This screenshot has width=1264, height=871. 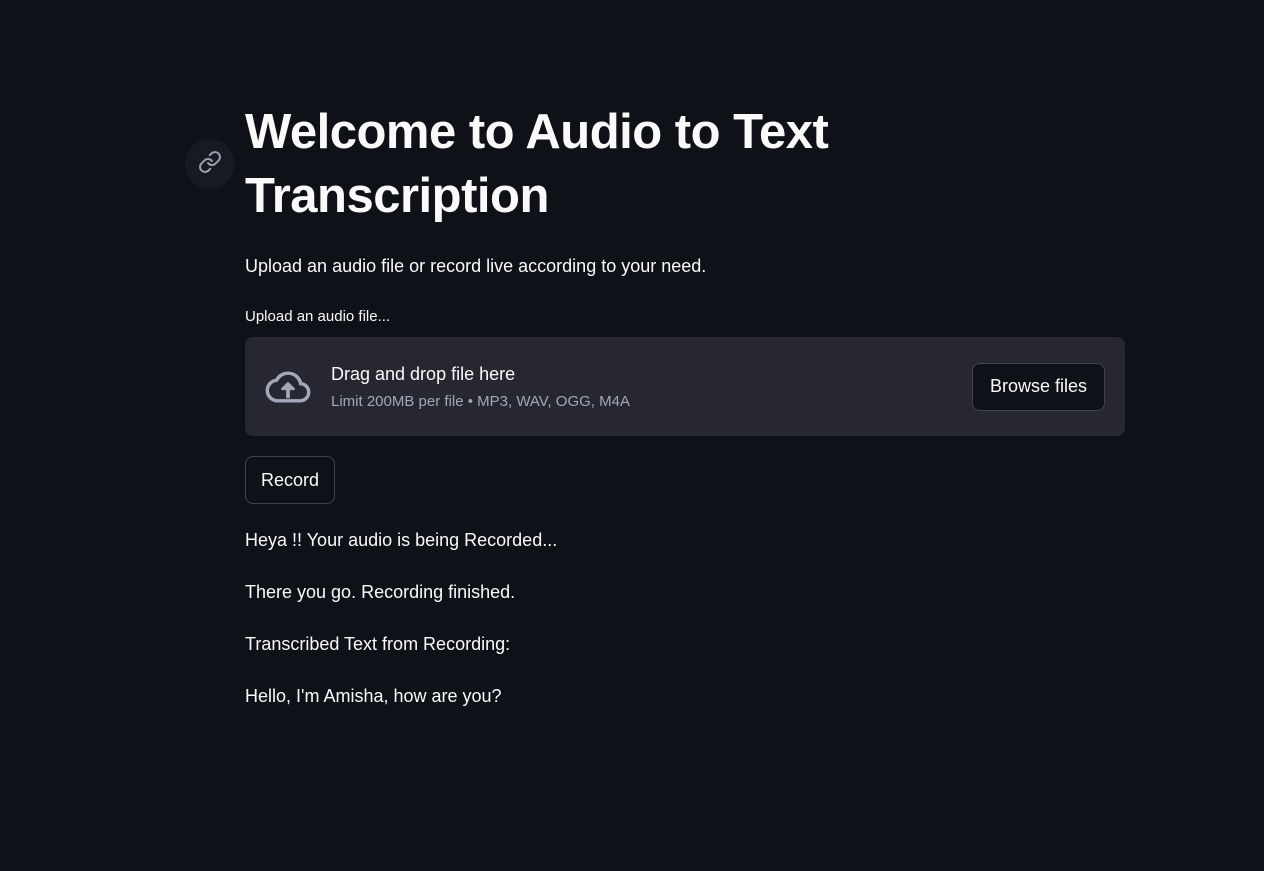 What do you see at coordinates (423, 373) in the screenshot?
I see `dropzone-instructions: Drag and drop file here` at bounding box center [423, 373].